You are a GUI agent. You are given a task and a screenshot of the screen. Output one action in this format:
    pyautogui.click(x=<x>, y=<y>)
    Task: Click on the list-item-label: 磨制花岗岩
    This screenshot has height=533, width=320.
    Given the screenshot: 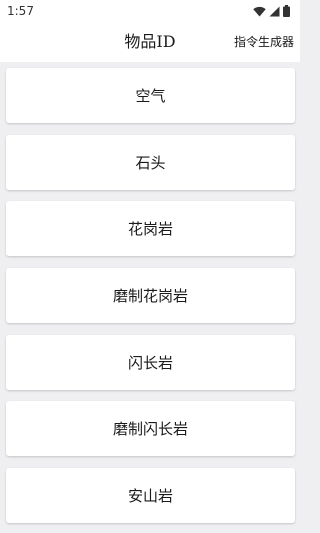 What is the action you would take?
    pyautogui.click(x=150, y=296)
    